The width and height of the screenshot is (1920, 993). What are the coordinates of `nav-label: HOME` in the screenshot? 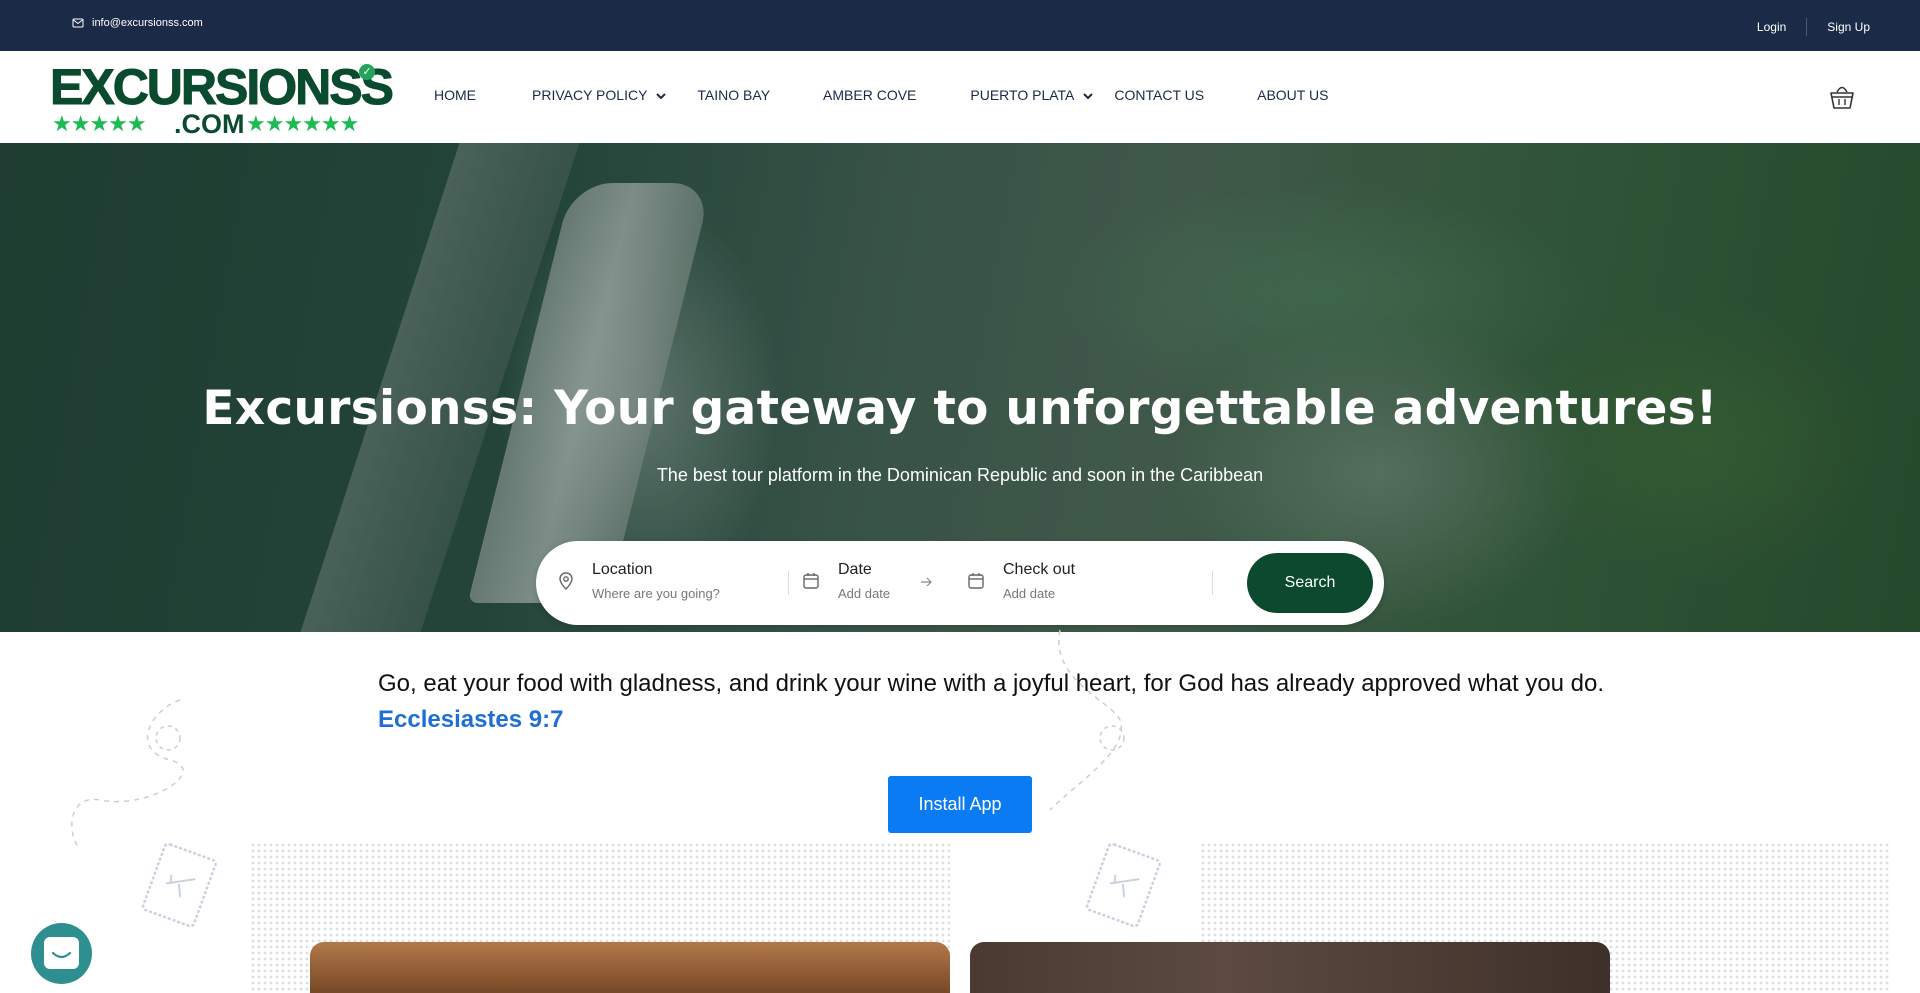 It's located at (455, 95).